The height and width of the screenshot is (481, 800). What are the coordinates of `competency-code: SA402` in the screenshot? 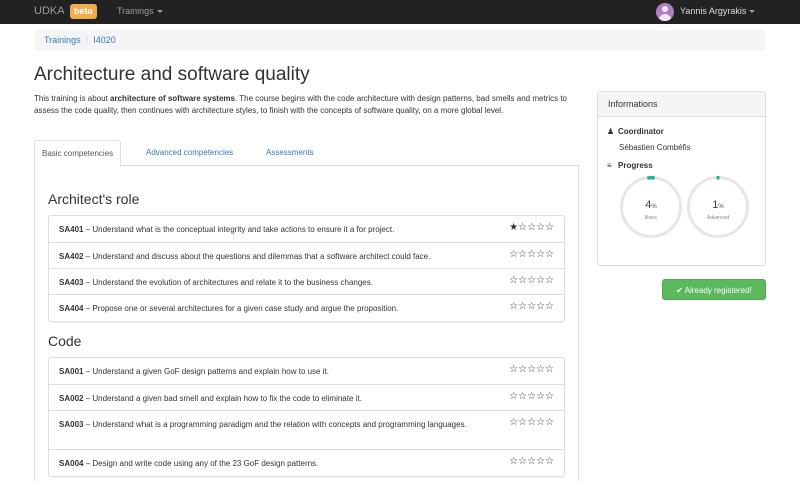 It's located at (71, 256).